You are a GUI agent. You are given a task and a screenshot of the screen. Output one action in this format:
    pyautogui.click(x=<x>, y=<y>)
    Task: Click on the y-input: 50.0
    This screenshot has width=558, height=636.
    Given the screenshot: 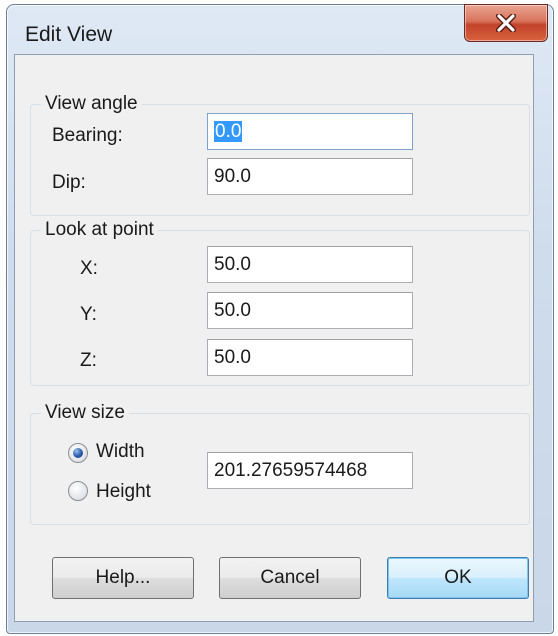 What is the action you would take?
    pyautogui.click(x=310, y=310)
    